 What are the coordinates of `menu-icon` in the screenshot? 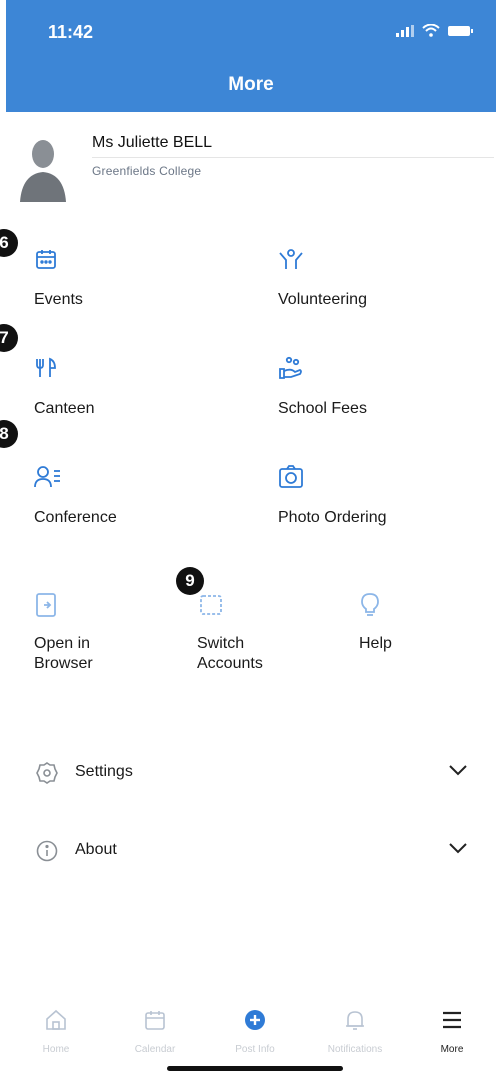 It's located at (452, 1020).